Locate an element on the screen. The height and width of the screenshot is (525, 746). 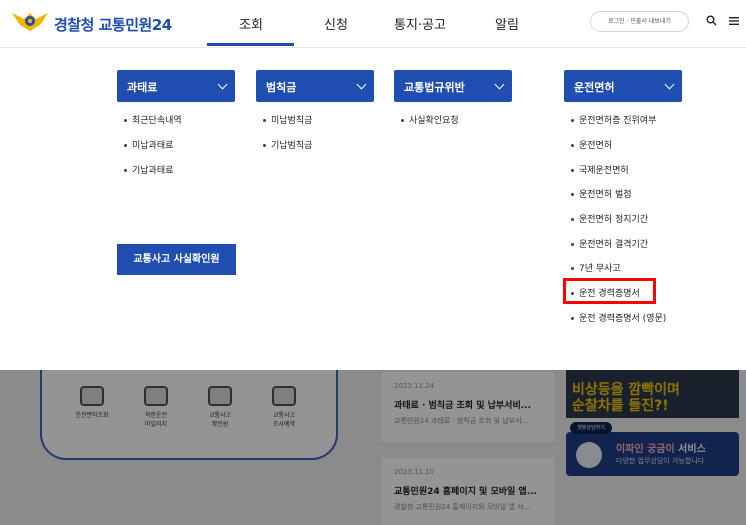
menu-item: 운전면허 벌점 is located at coordinates (601, 193).